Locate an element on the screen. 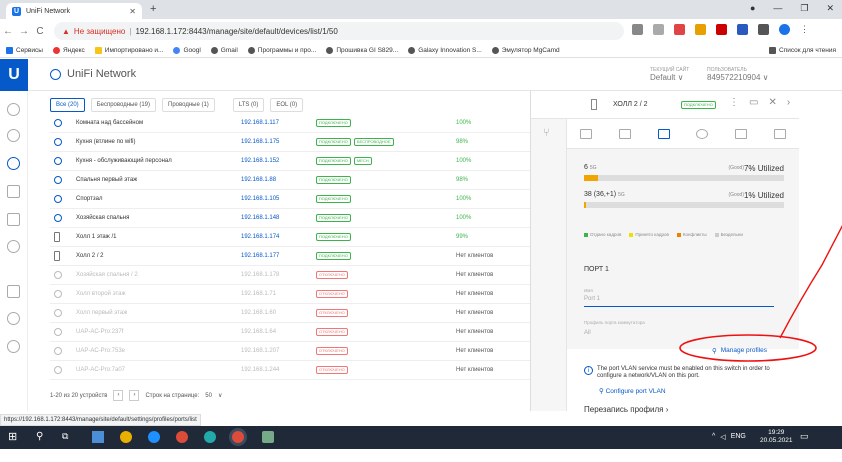 The width and height of the screenshot is (842, 462). browser-tab: U UniFi Network ✕ is located at coordinates (74, 11).